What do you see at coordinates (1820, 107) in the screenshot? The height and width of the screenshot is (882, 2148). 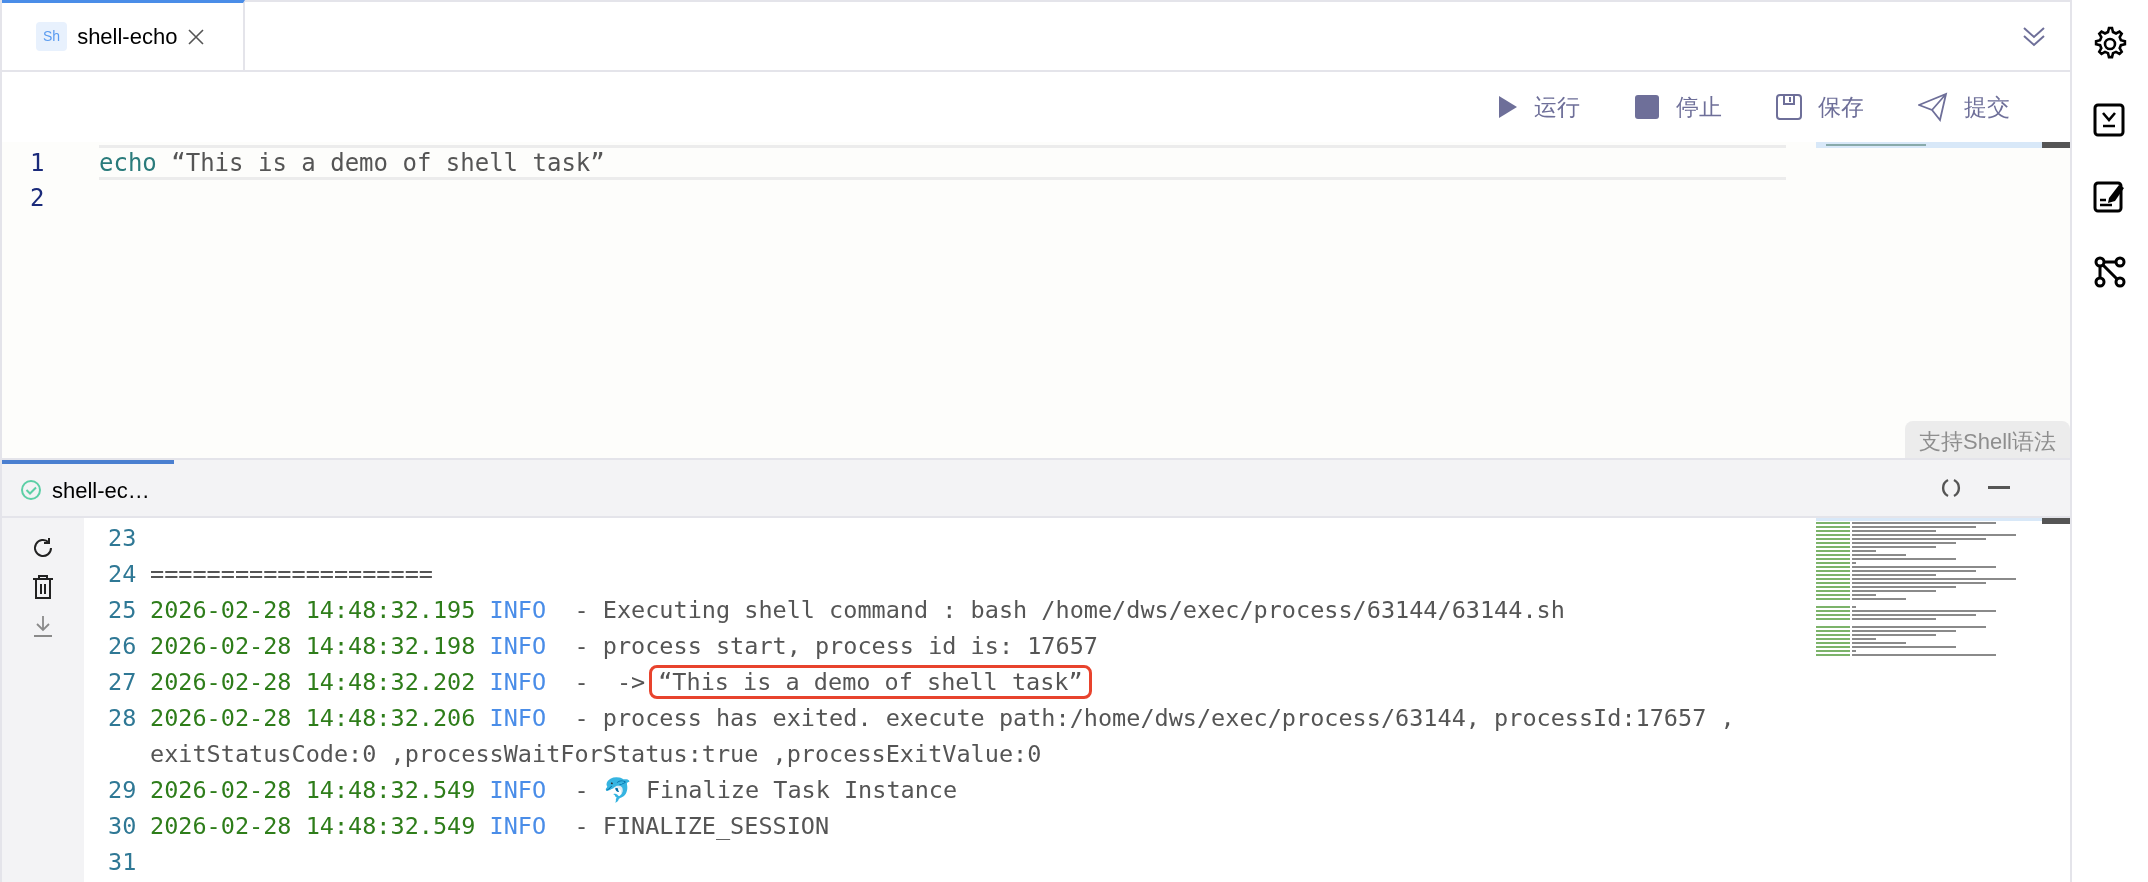 I see `save-button: 保存` at bounding box center [1820, 107].